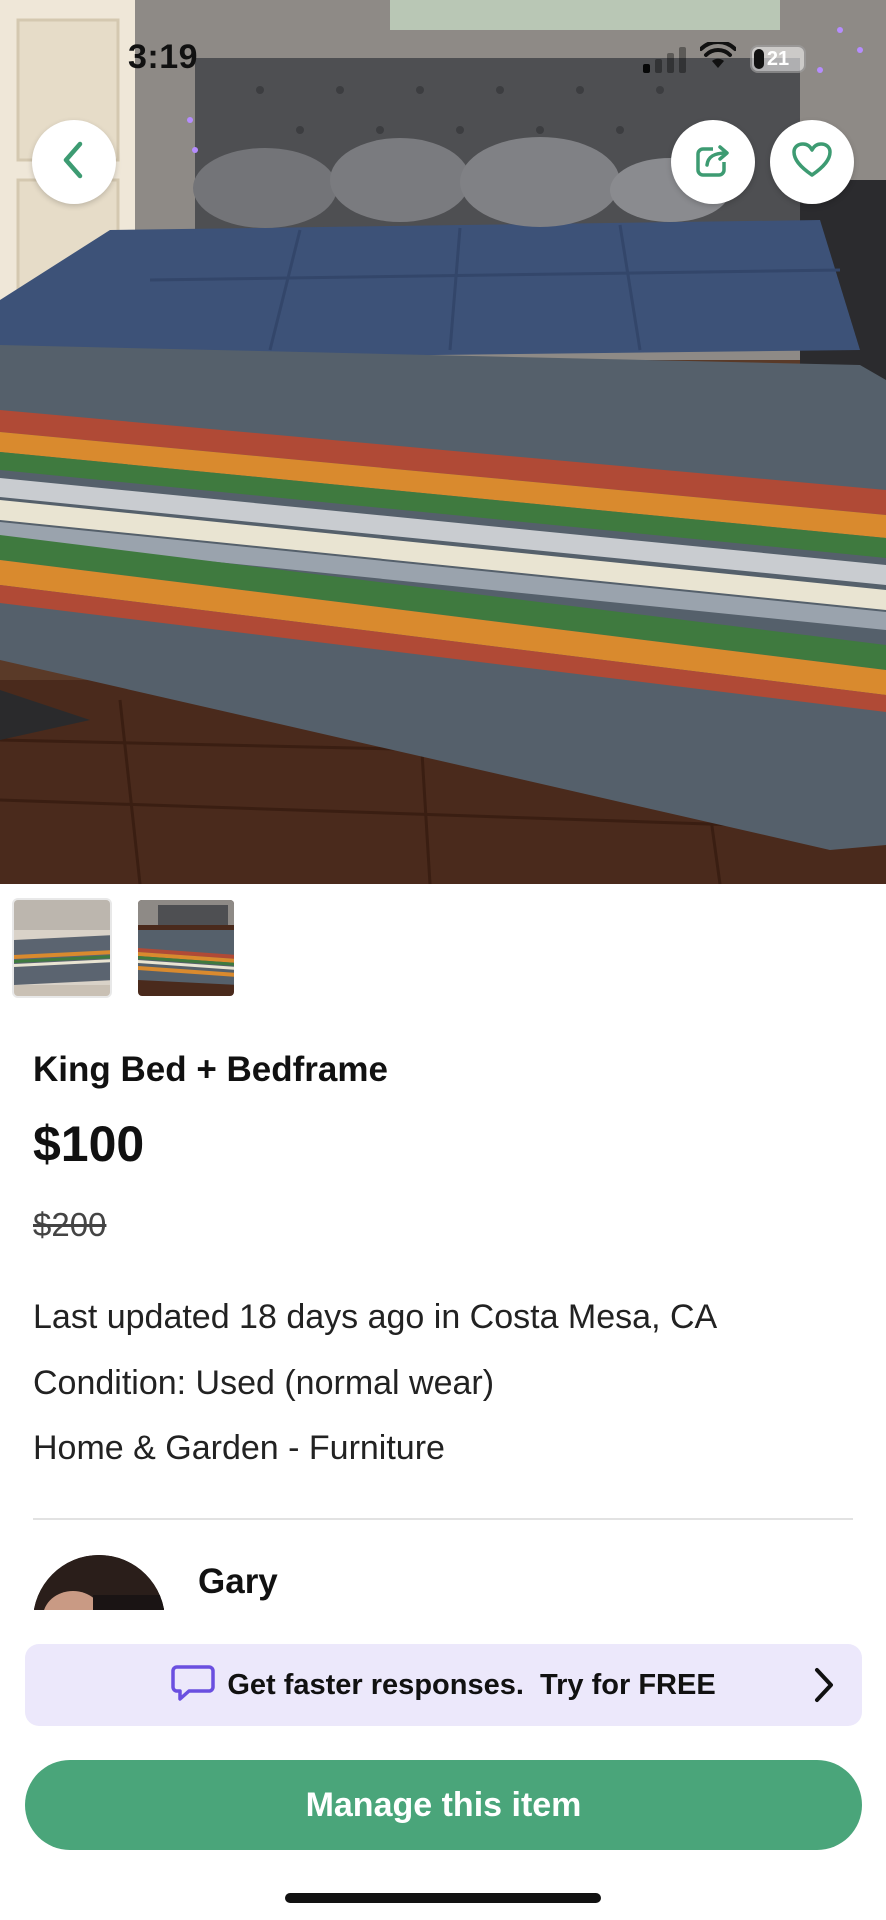 This screenshot has width=886, height=1920. I want to click on favorite-button, so click(812, 162).